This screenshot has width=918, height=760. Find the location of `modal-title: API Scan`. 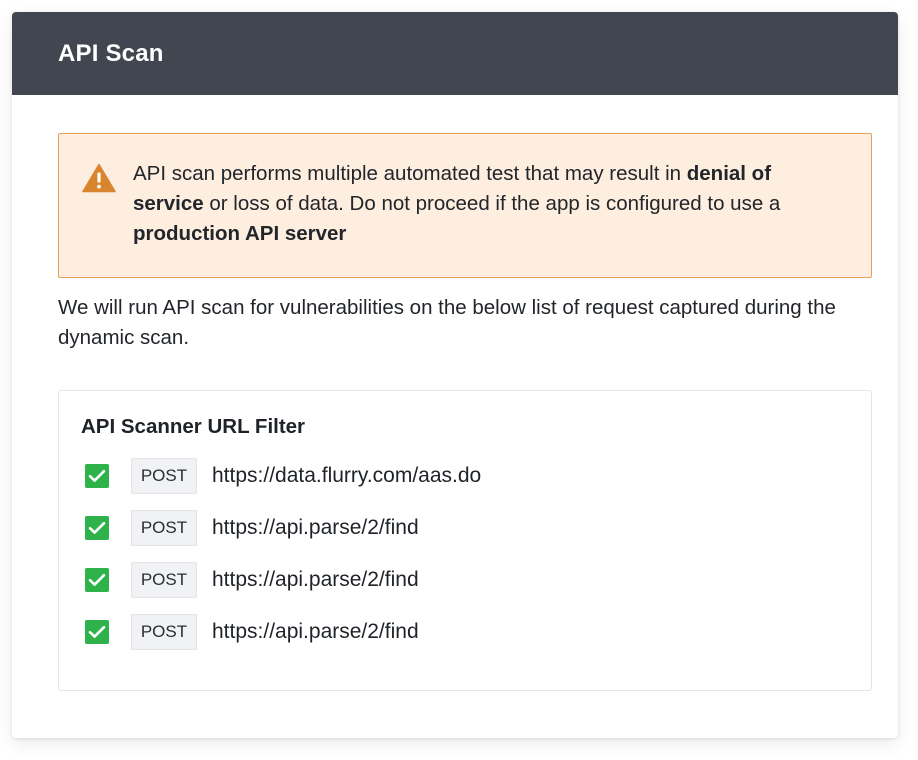

modal-title: API Scan is located at coordinates (111, 53).